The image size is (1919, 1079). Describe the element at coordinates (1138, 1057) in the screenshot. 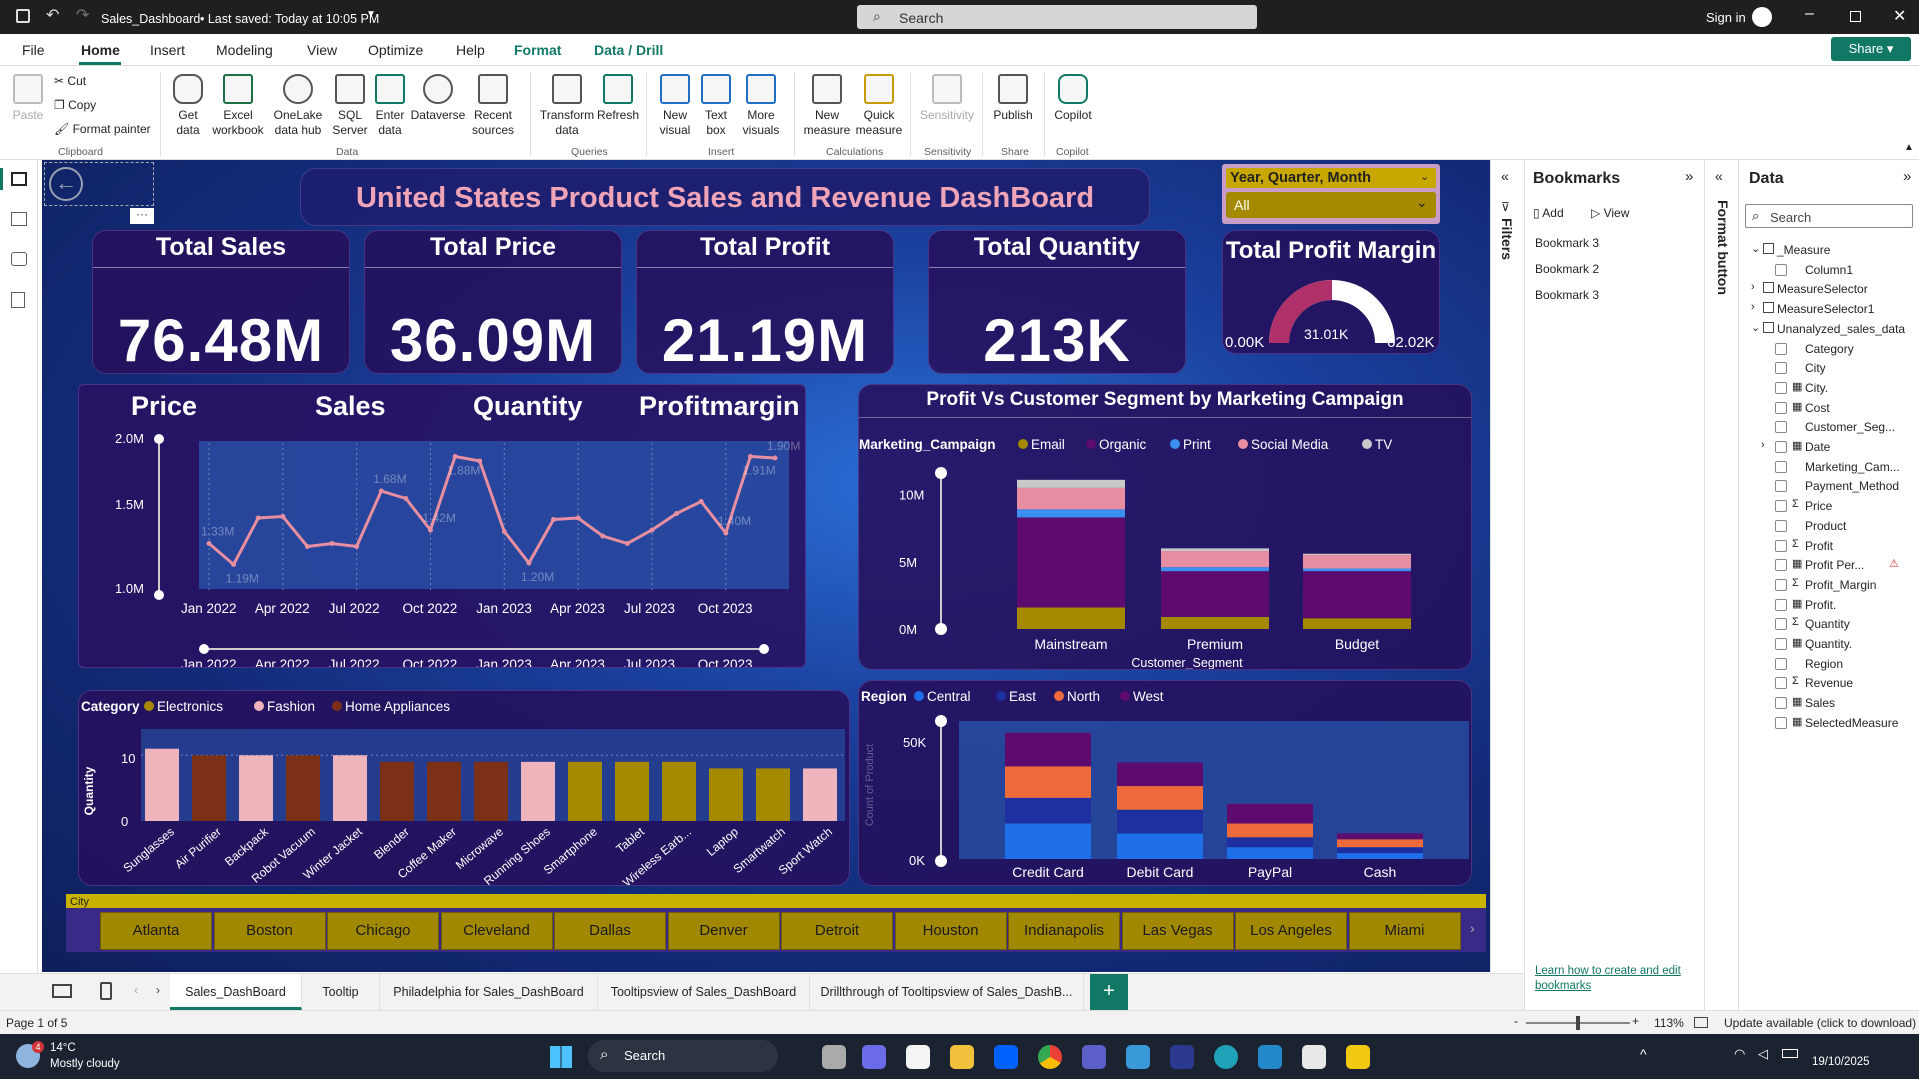

I see `network-app-icon` at that location.